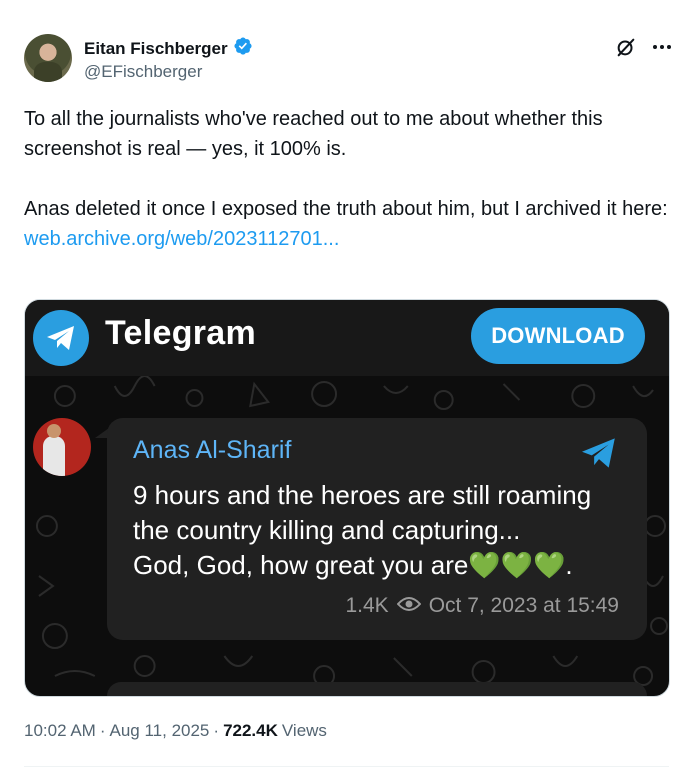  I want to click on author-display-name: Eitan Fischberger, so click(156, 49).